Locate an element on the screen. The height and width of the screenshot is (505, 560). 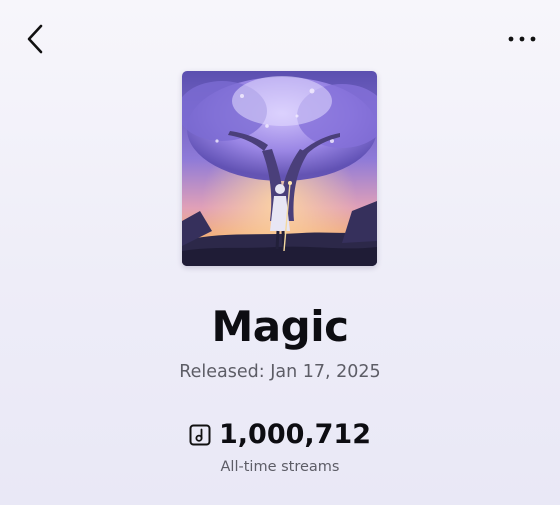
more-options-button is located at coordinates (522, 39).